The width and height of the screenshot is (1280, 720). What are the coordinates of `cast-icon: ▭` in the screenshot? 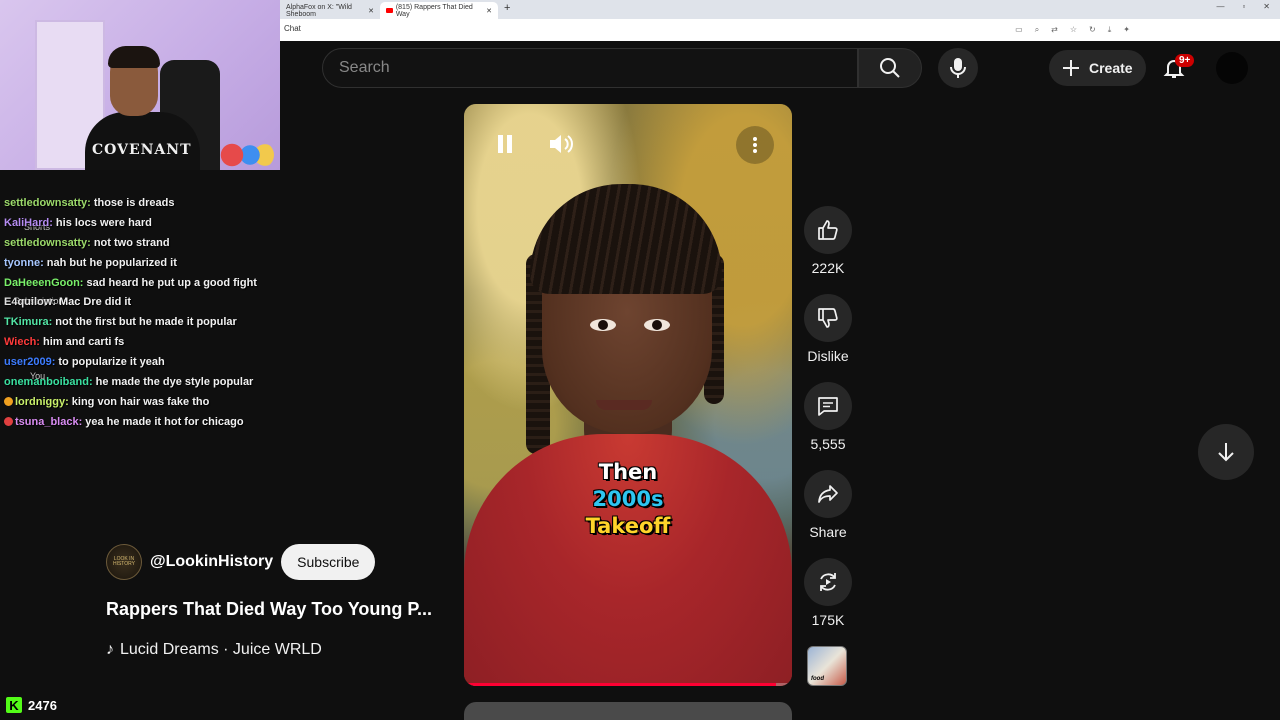 It's located at (1019, 30).